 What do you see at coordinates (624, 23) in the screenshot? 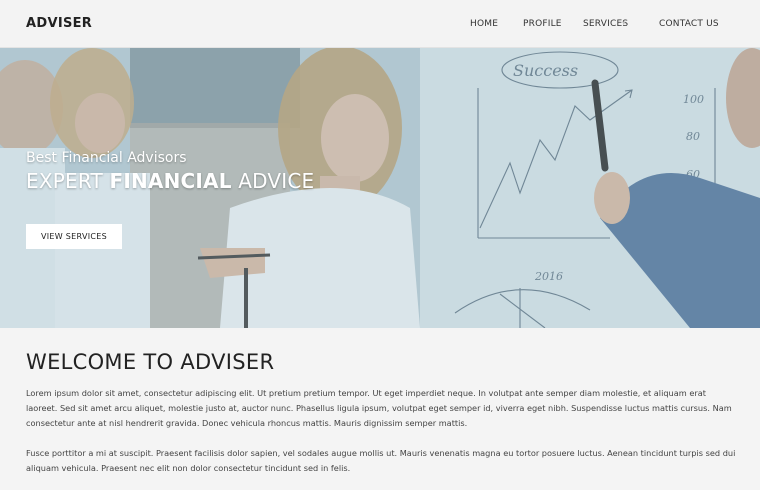
I see `chevron-down-icon: ▾` at bounding box center [624, 23].